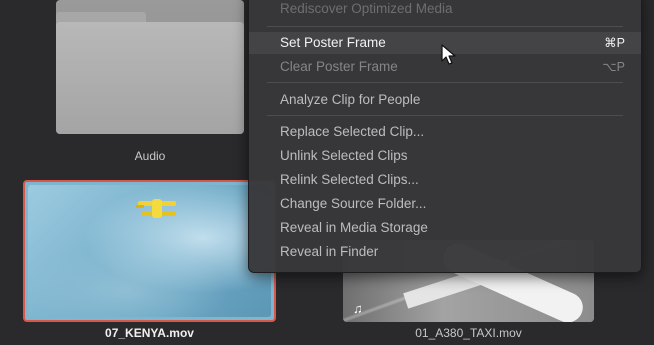 This screenshot has height=345, width=654. Describe the element at coordinates (350, 99) in the screenshot. I see `menu-item-label: Analyze Clip for People` at that location.